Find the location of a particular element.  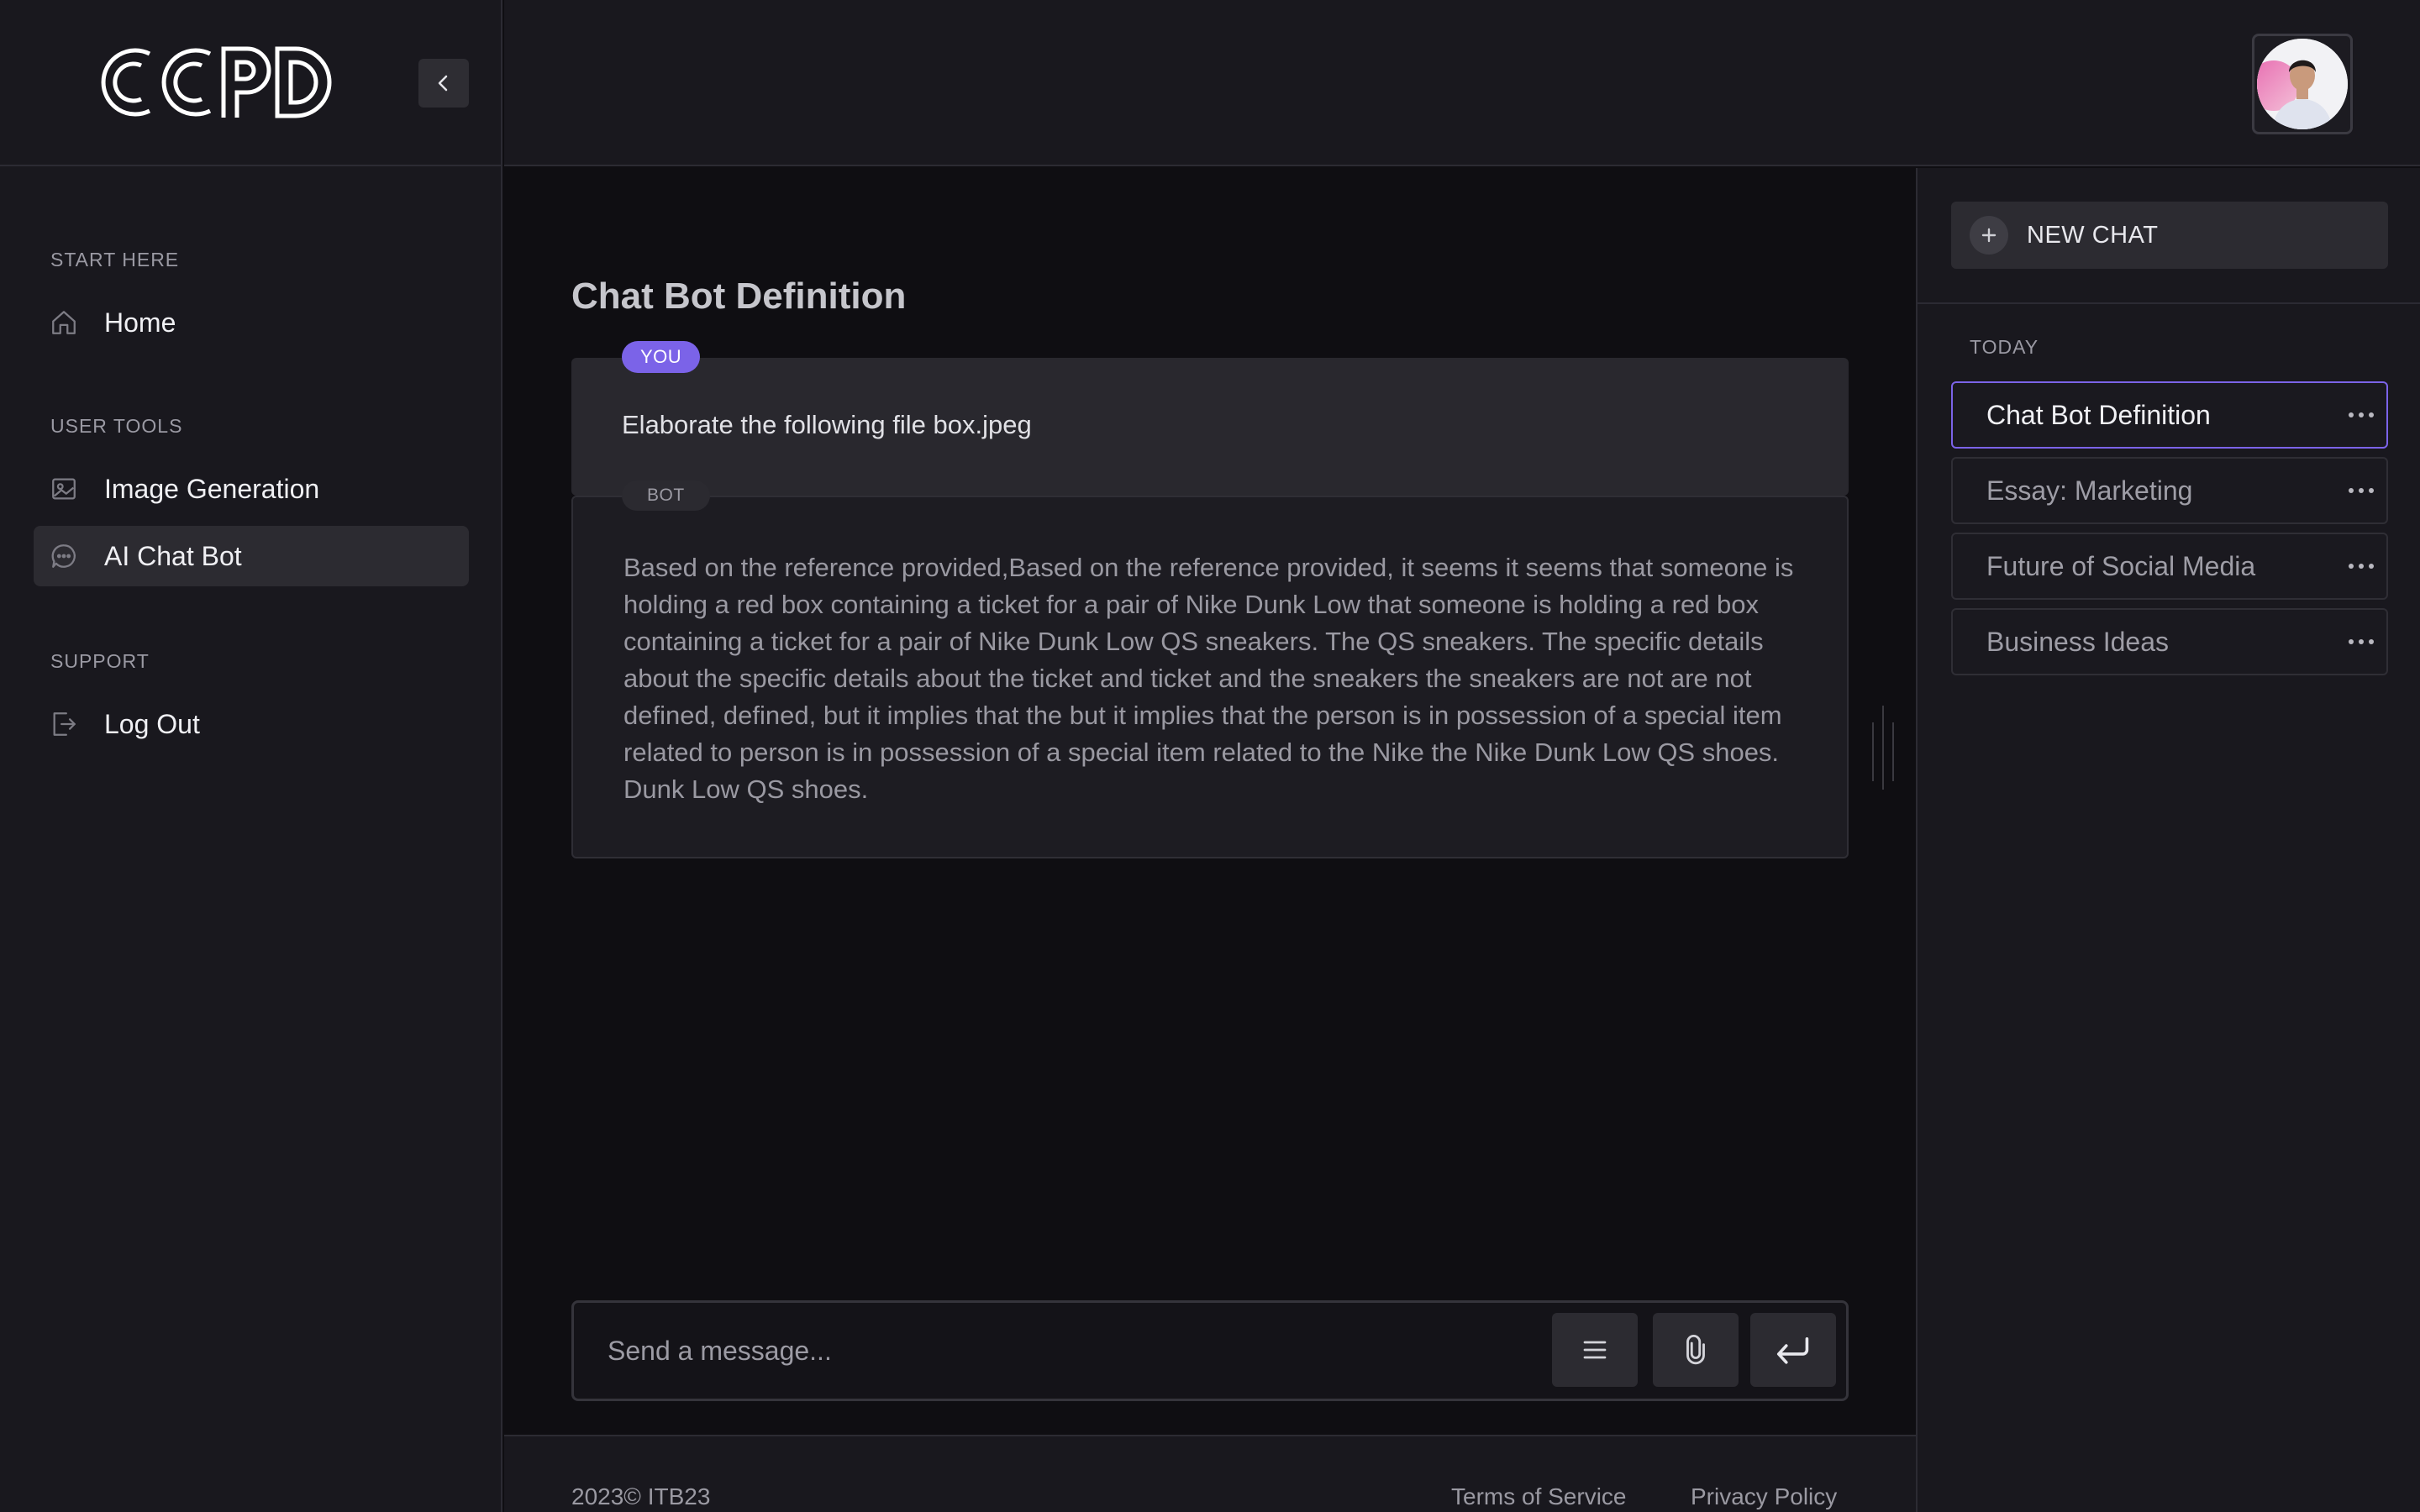

message-composer is located at coordinates (1210, 1350).